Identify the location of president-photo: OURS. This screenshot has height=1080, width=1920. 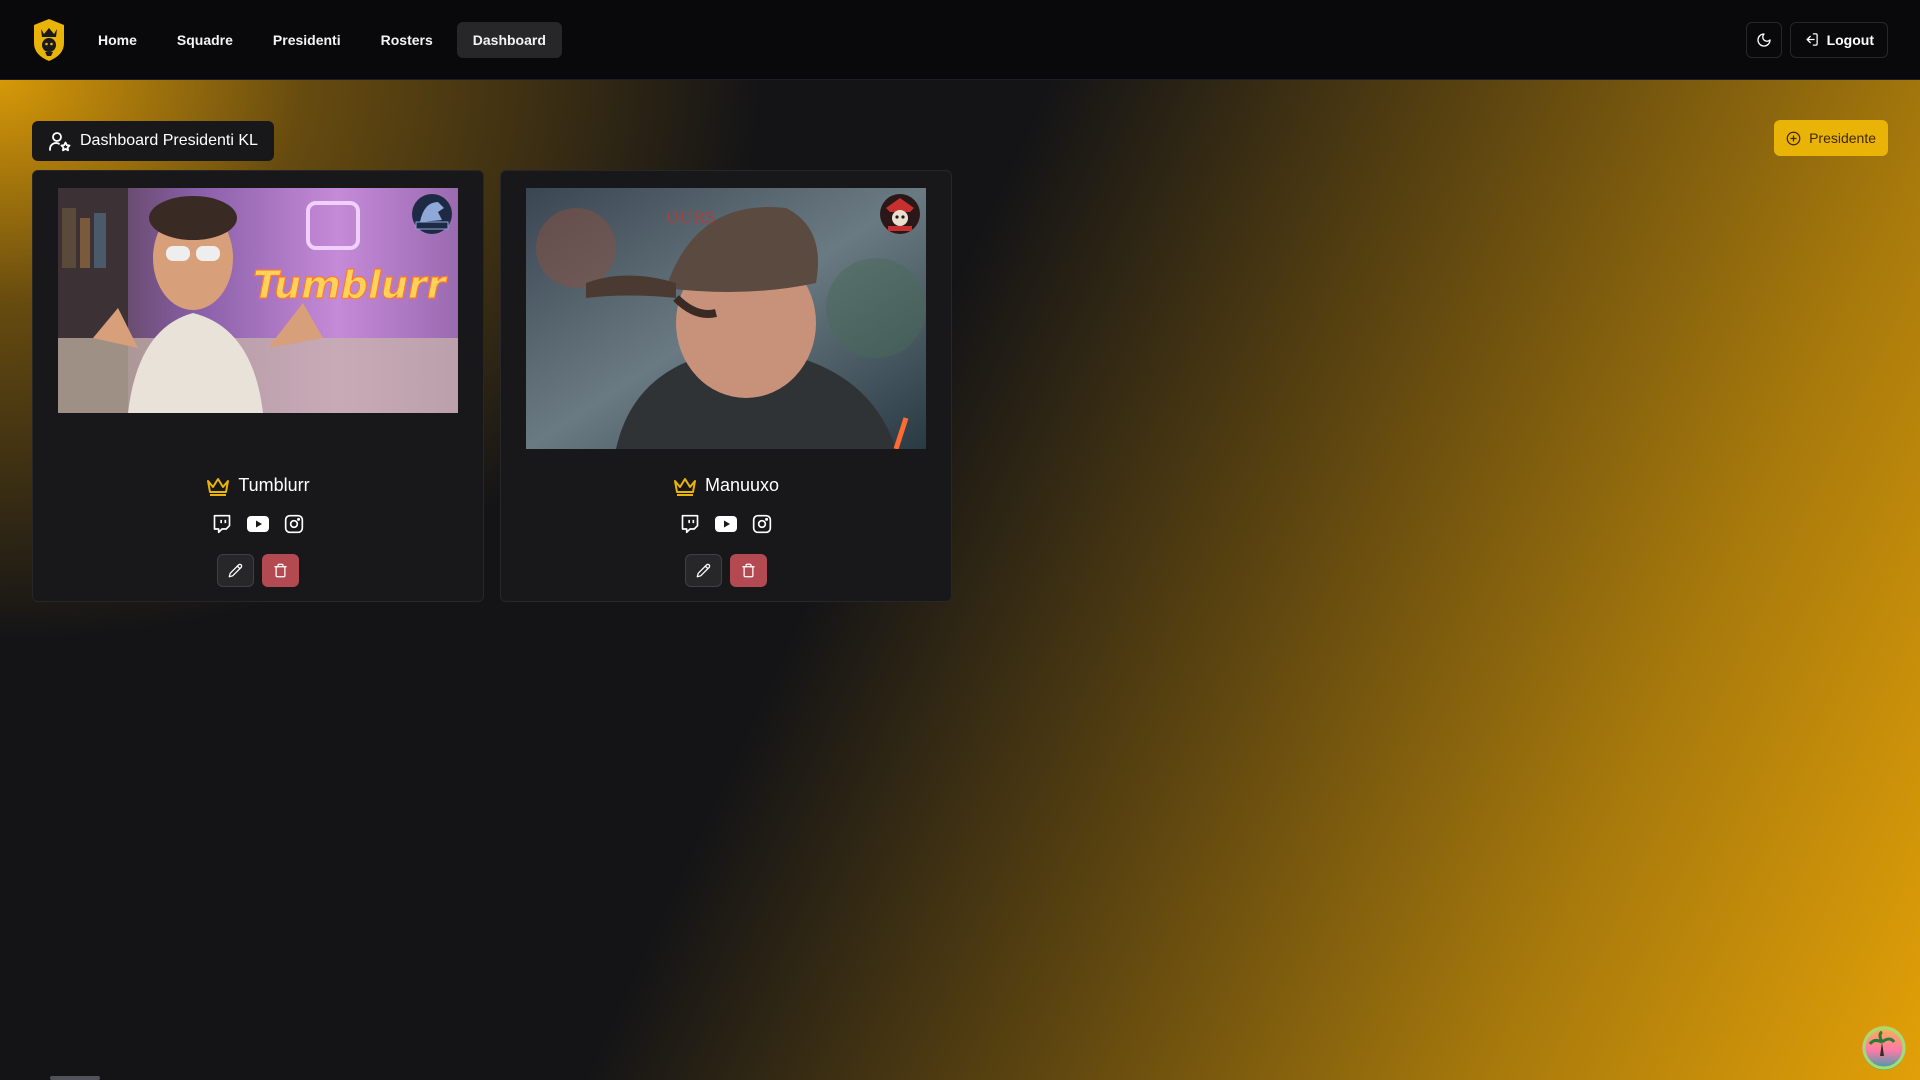
(726, 318).